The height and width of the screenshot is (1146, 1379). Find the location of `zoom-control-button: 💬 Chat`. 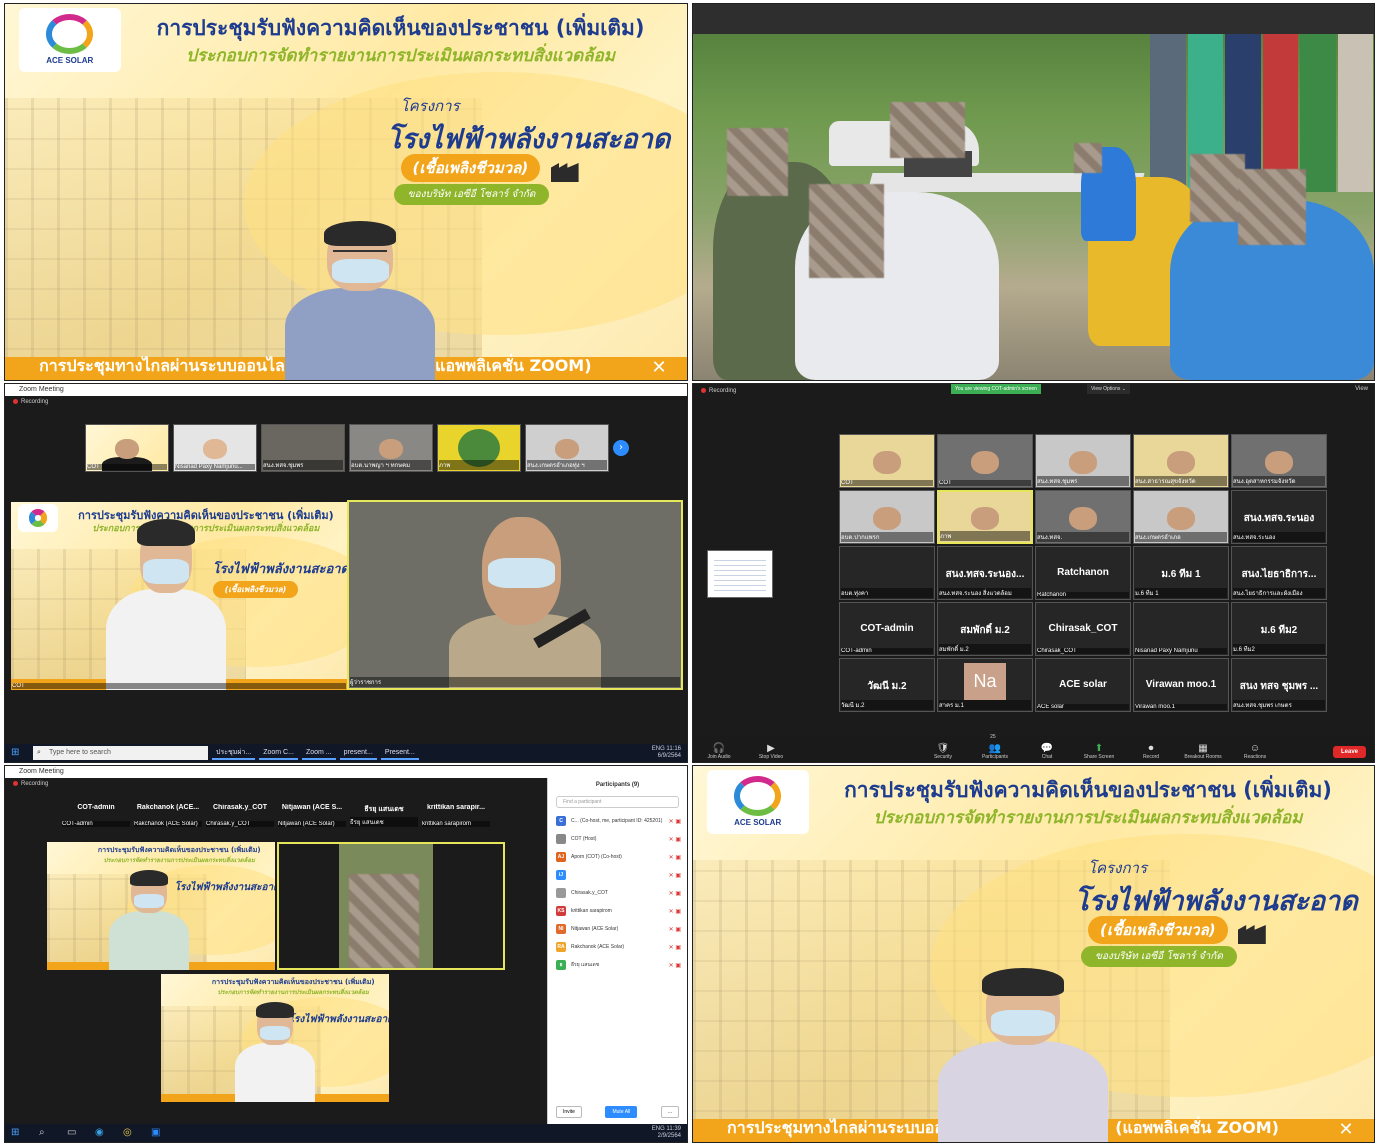

zoom-control-button: 💬 Chat is located at coordinates (1047, 751).